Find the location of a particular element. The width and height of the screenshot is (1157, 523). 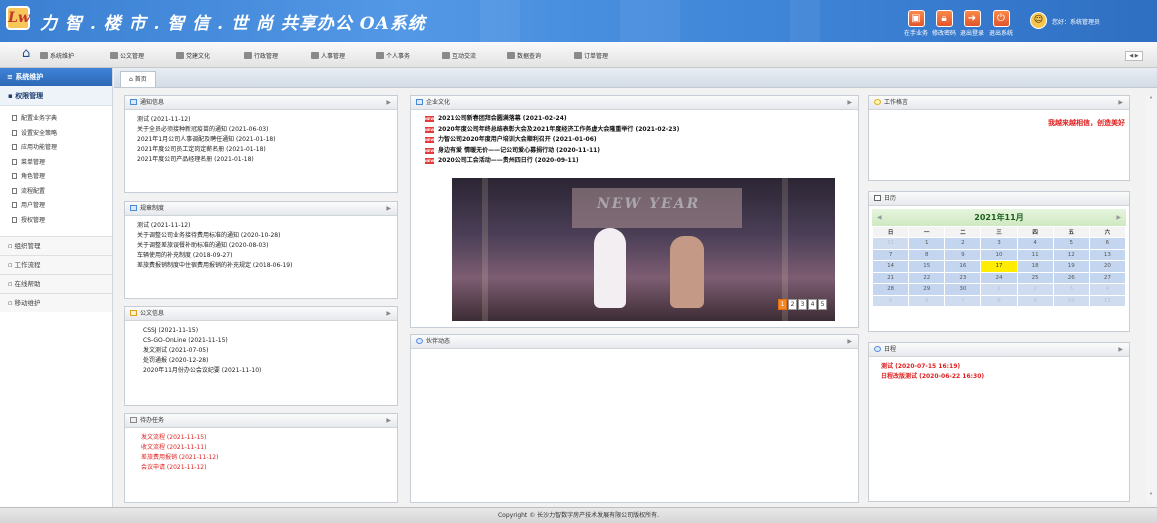

prev-month-icon: ◀ is located at coordinates (879, 217).